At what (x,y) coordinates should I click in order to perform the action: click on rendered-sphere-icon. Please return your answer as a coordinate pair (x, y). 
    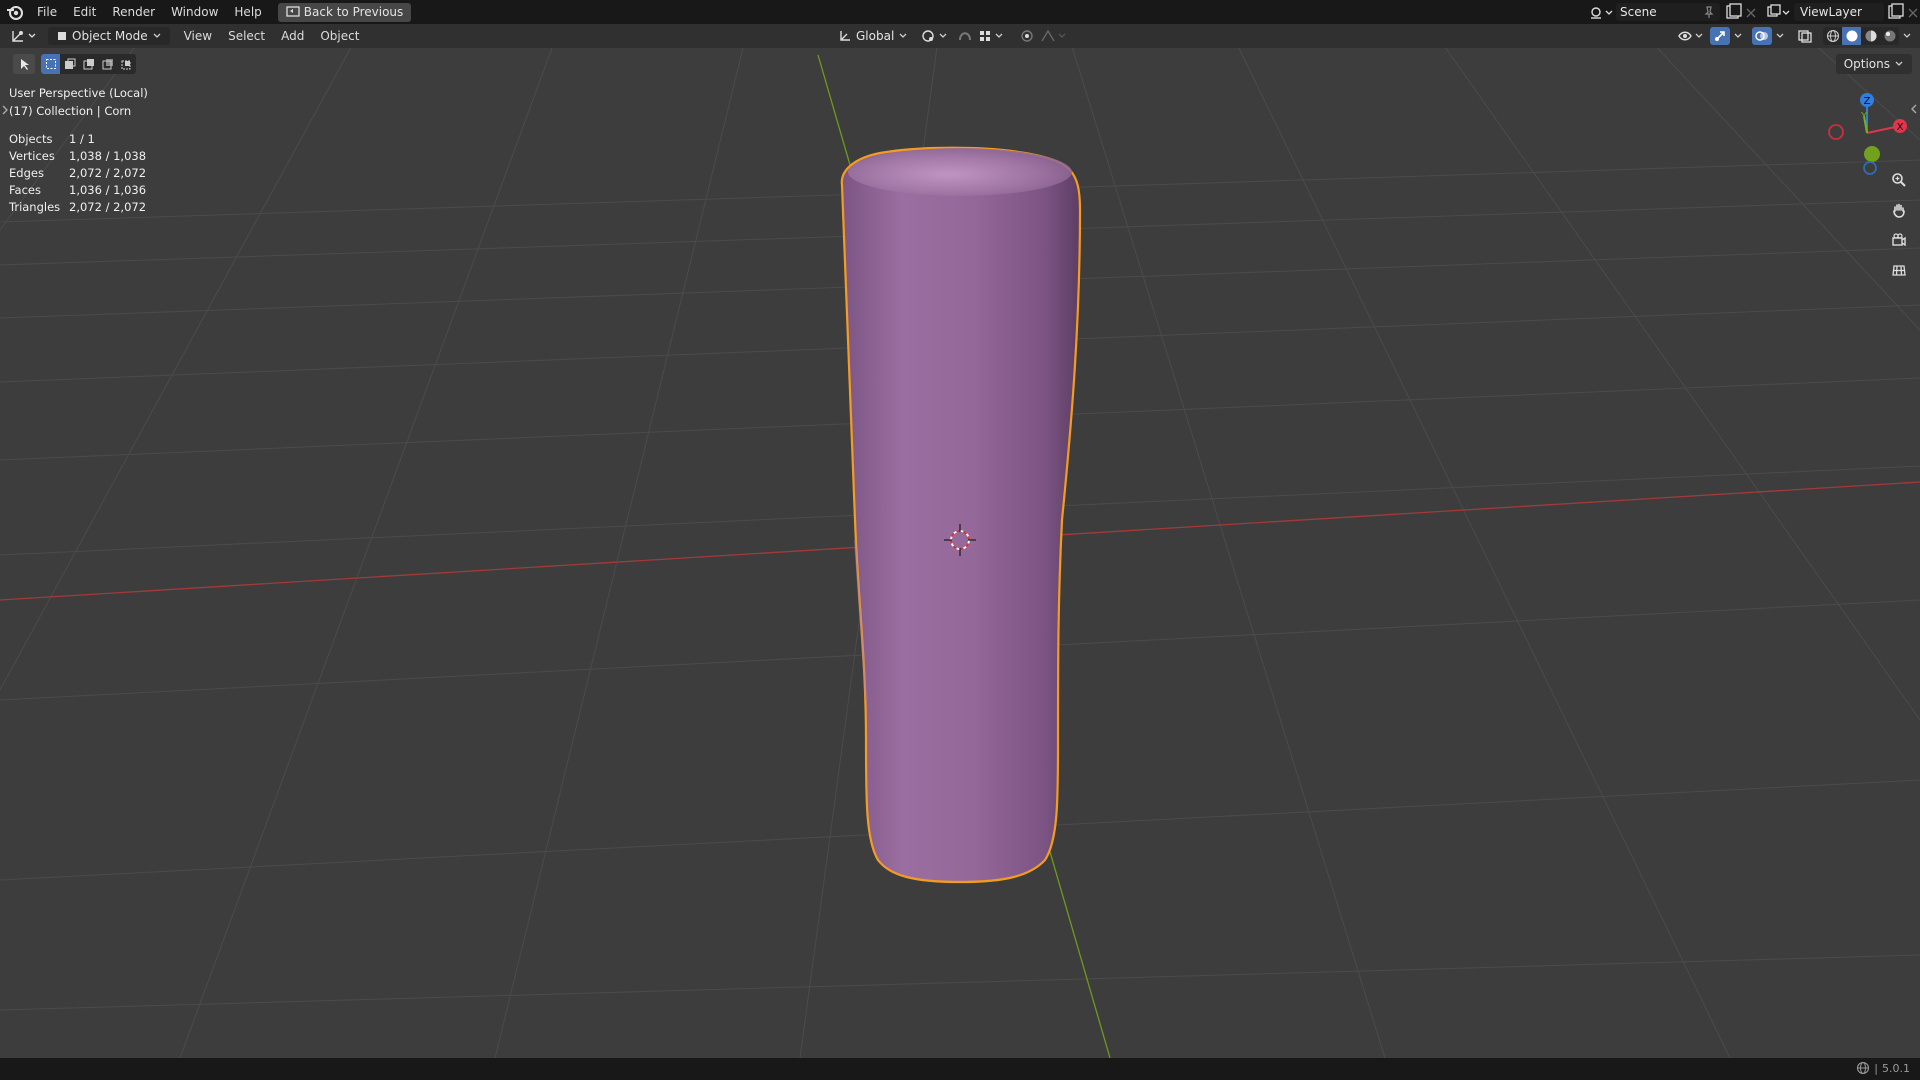
    Looking at the image, I should click on (1889, 36).